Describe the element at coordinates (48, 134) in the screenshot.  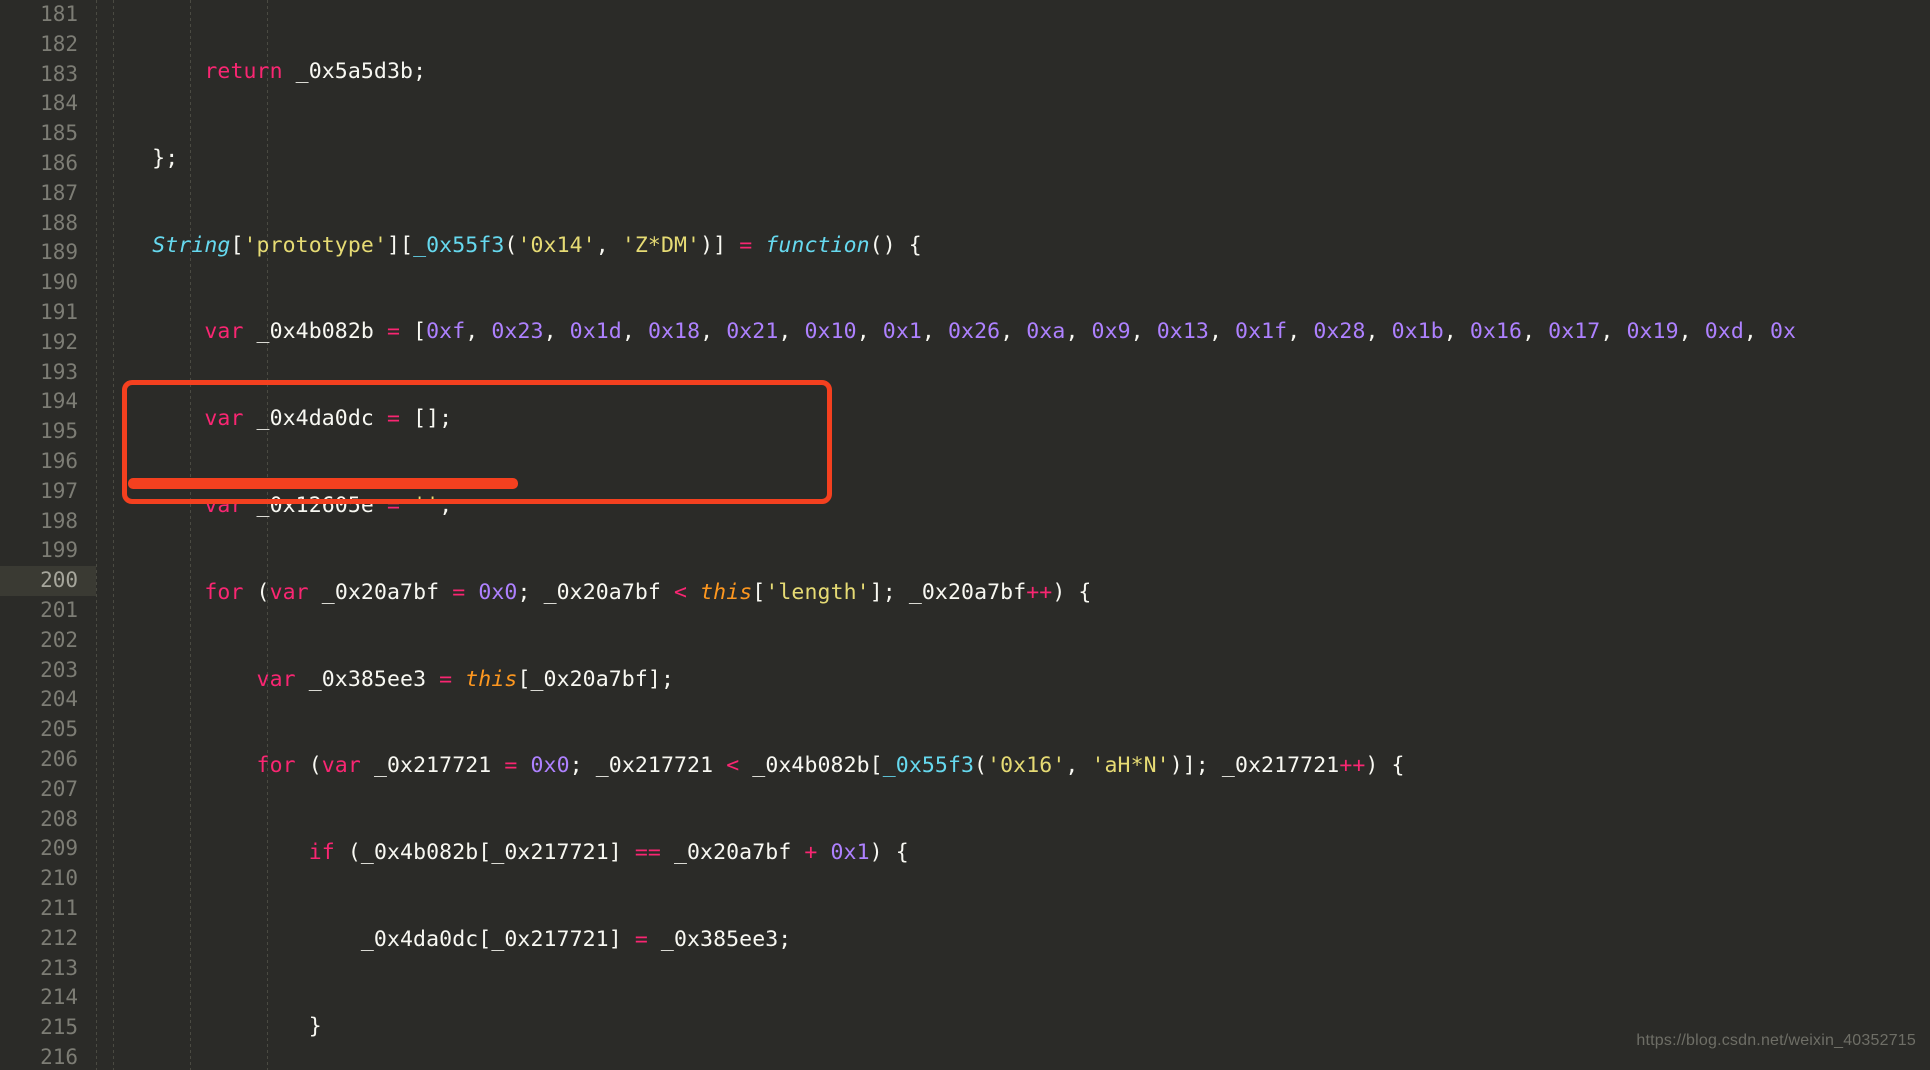
I see `line-number: 185` at that location.